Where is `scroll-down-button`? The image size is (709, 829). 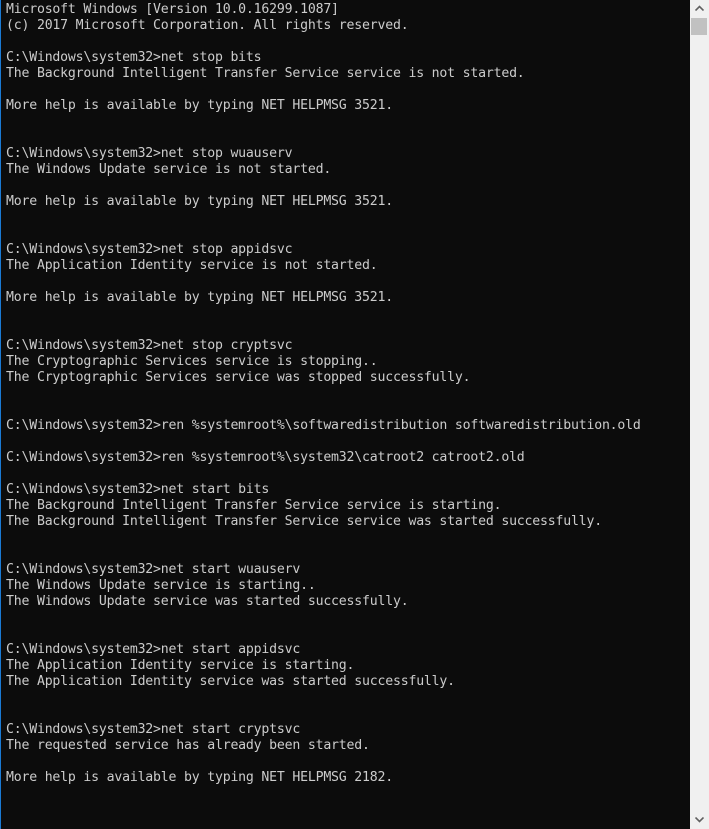 scroll-down-button is located at coordinates (699, 820).